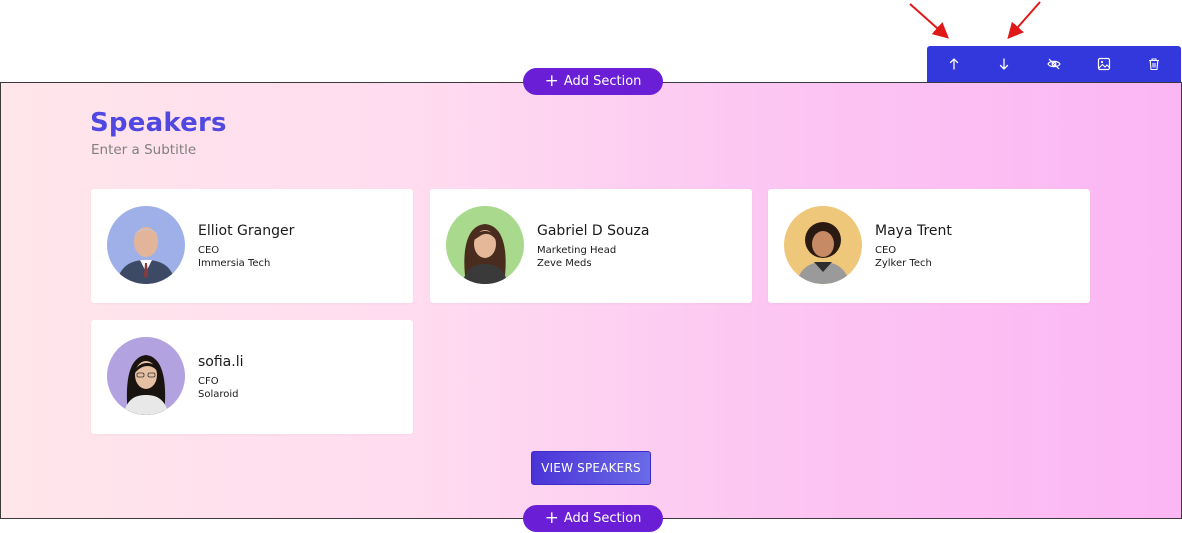 Image resolution: width=1182 pixels, height=533 pixels. I want to click on speaker-role: CFO, so click(208, 381).